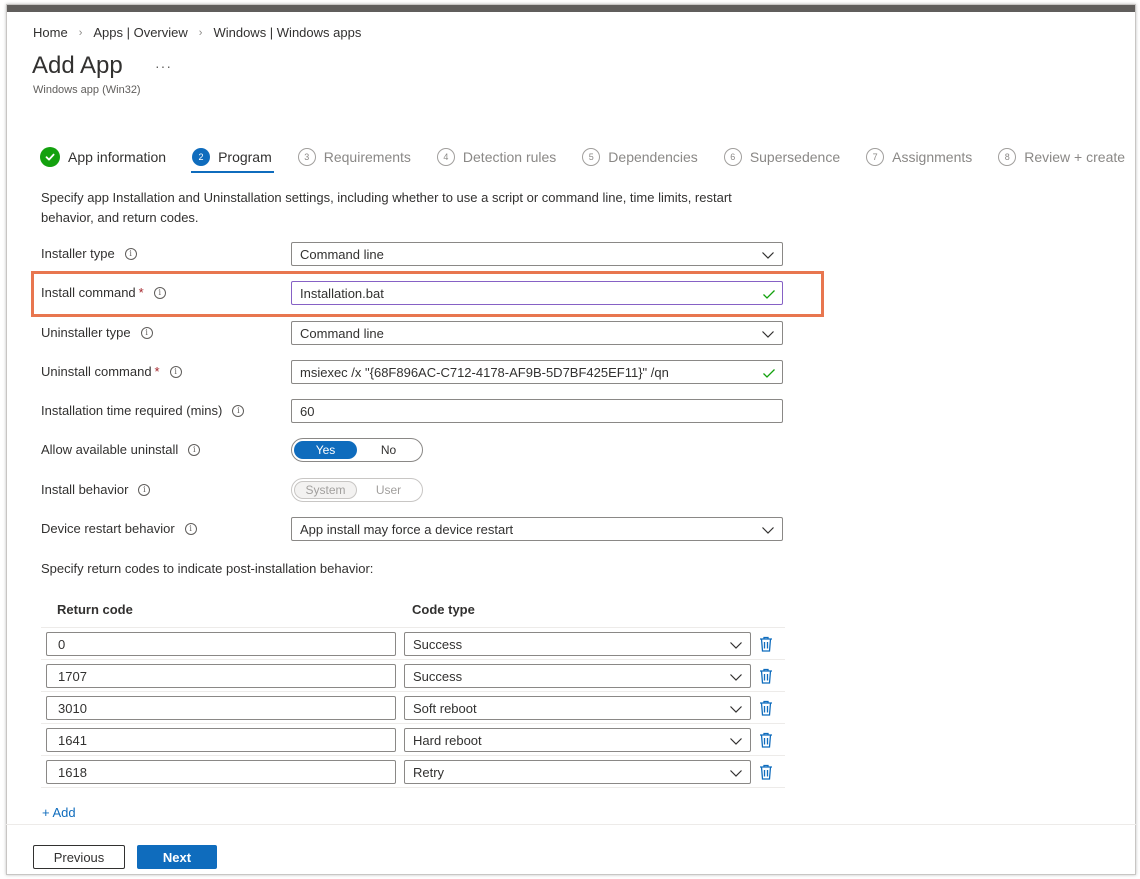 The image size is (1140, 879). What do you see at coordinates (306, 157) in the screenshot?
I see `step-number: 3` at bounding box center [306, 157].